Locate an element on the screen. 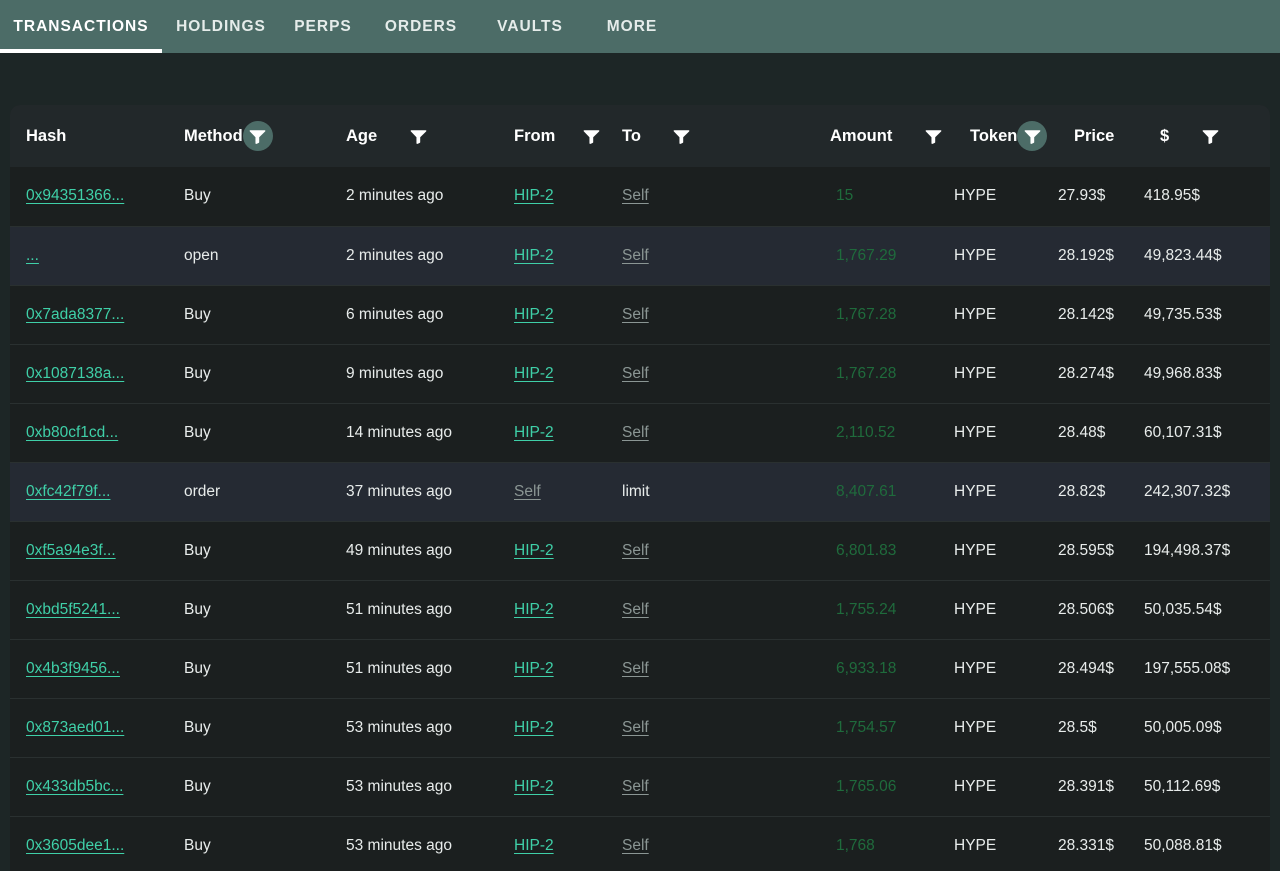 Image resolution: width=1280 pixels, height=871 pixels. price-value: 28.391$ is located at coordinates (1086, 786).